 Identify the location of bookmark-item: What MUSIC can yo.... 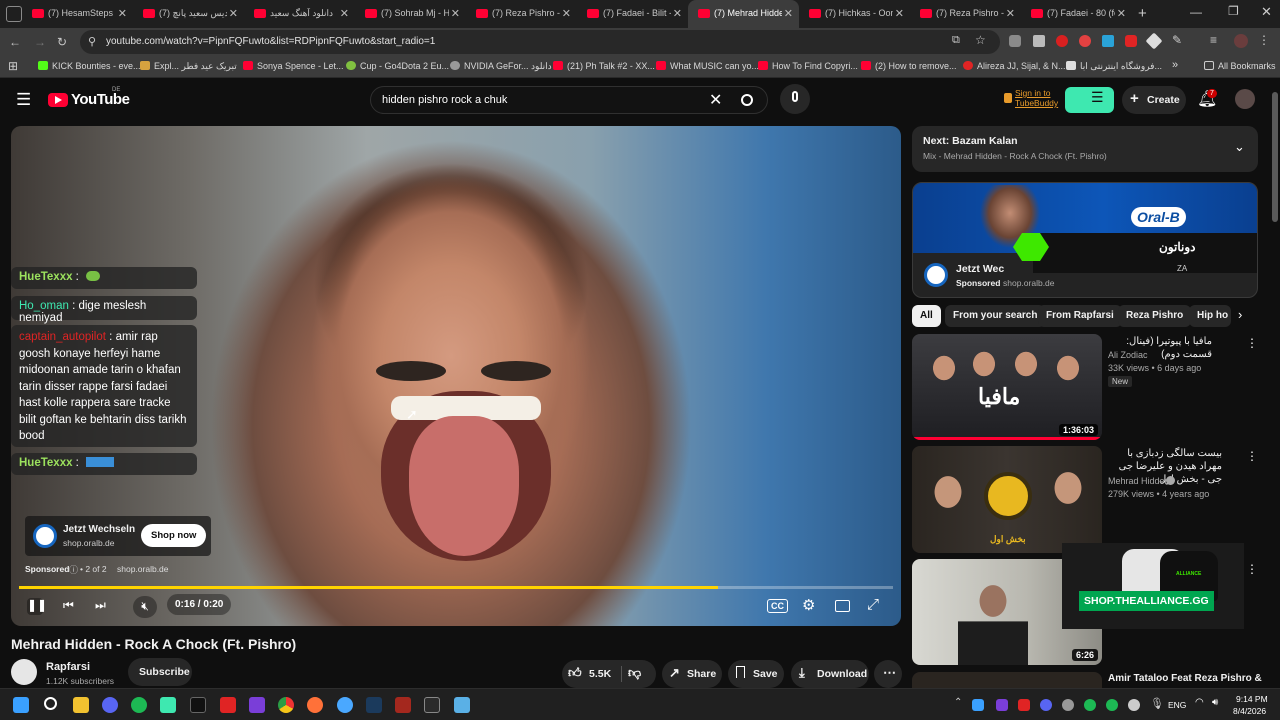
(707, 66).